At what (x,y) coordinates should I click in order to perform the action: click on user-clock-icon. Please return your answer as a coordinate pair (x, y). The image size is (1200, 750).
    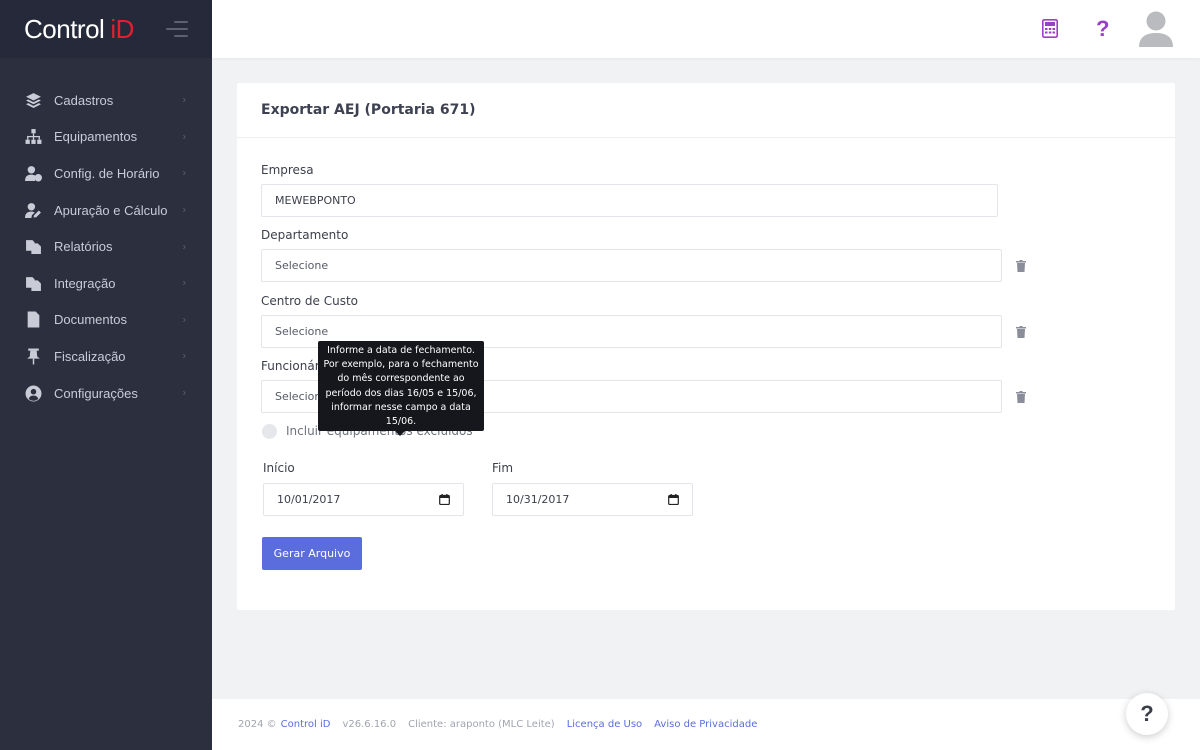
    Looking at the image, I should click on (33, 173).